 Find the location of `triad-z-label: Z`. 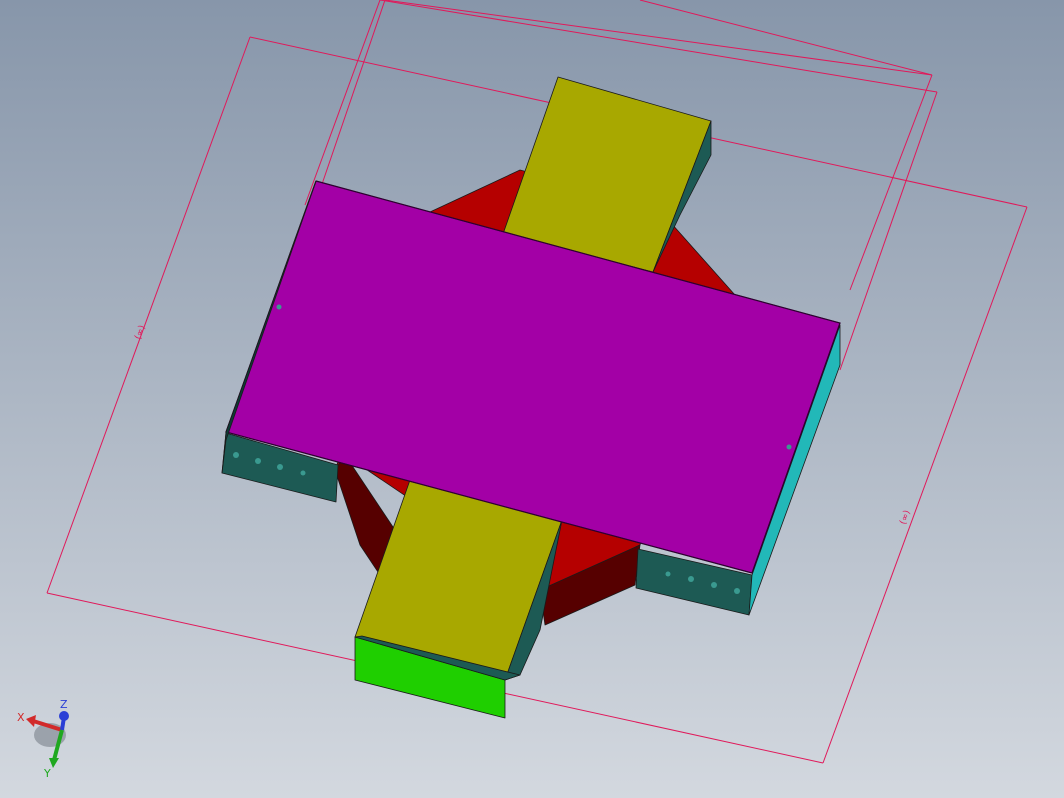

triad-z-label: Z is located at coordinates (64, 704).